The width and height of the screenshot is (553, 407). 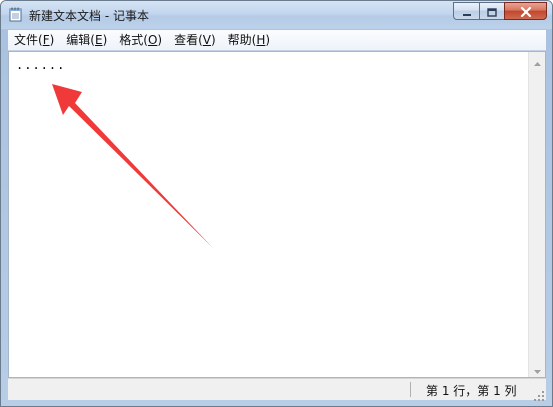 I want to click on menu-edit: 编辑(E), so click(x=86, y=40).